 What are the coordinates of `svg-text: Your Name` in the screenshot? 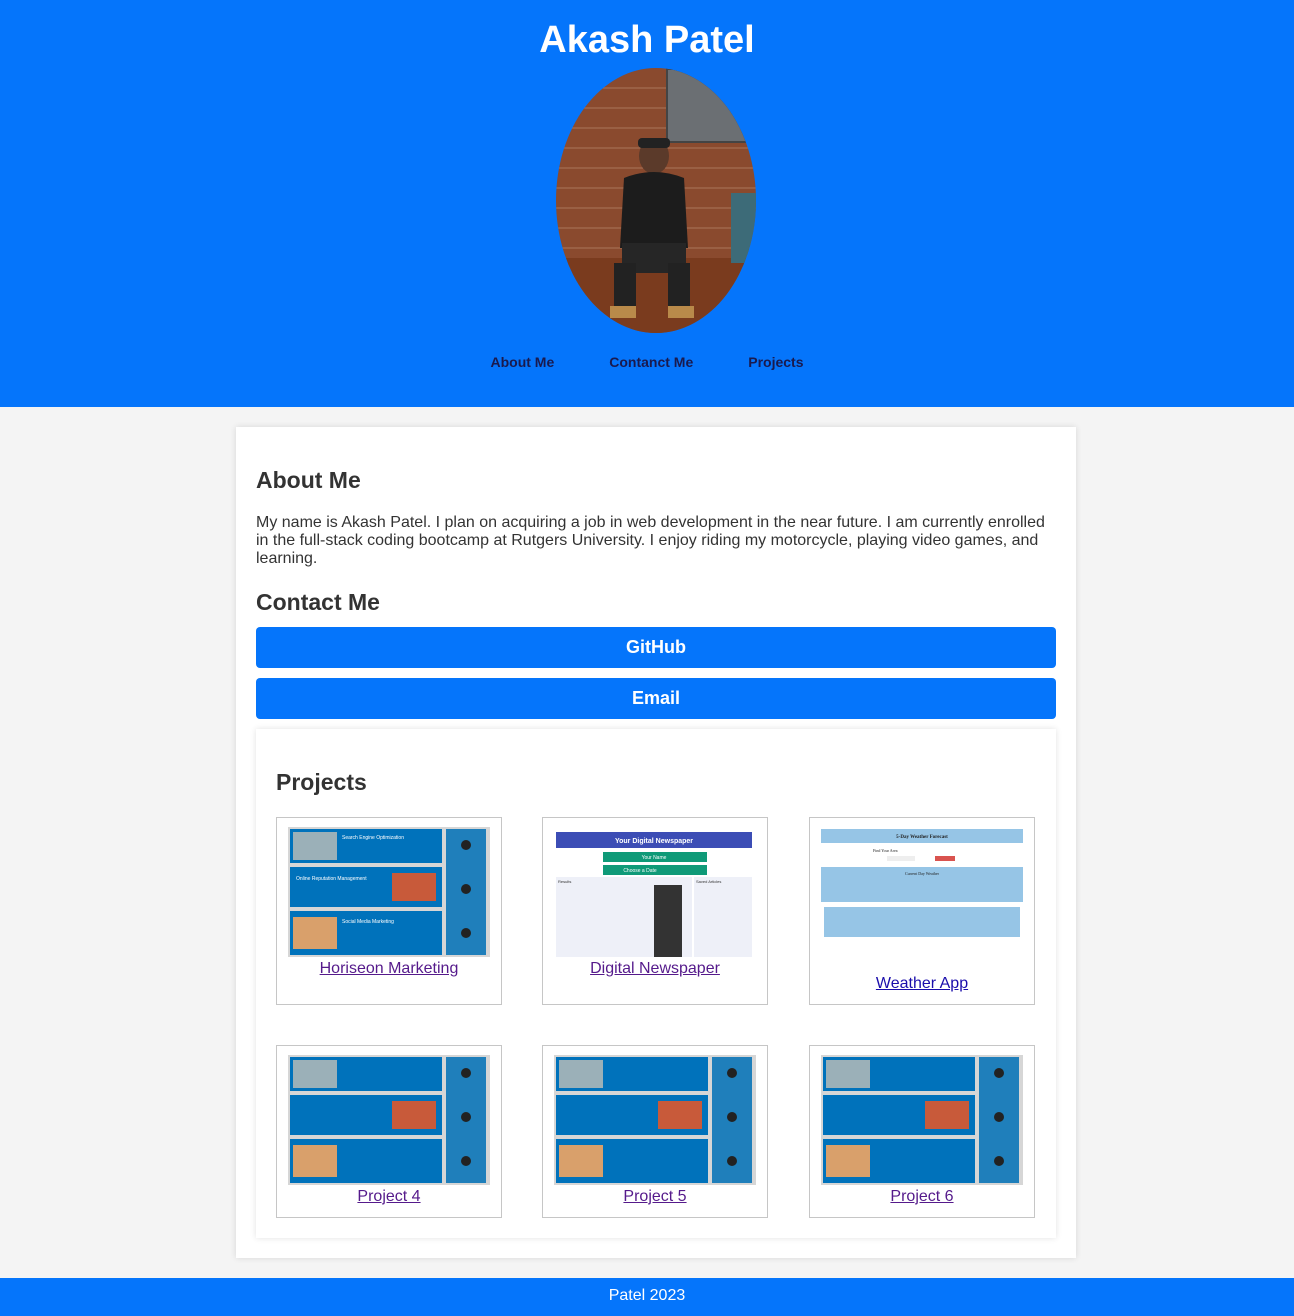 It's located at (654, 858).